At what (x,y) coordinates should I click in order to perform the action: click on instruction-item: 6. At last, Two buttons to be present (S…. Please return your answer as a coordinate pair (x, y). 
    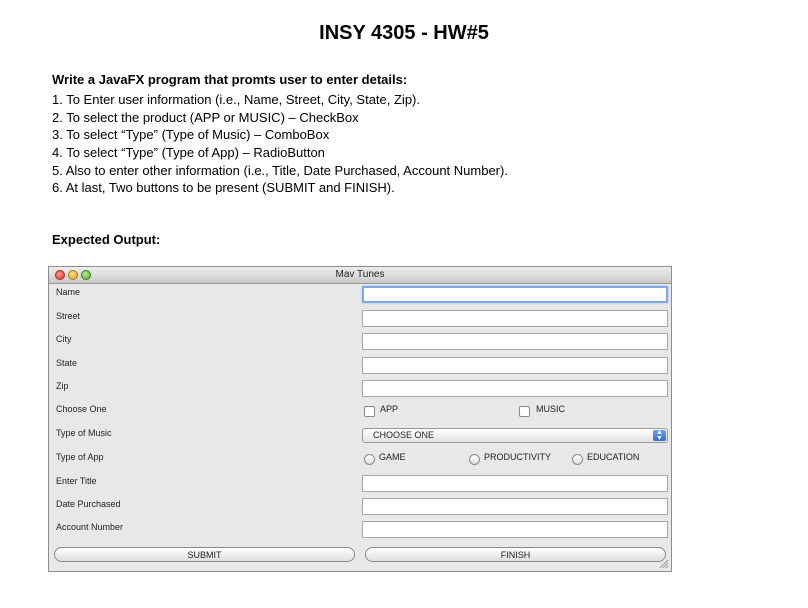
    Looking at the image, I should click on (223, 188).